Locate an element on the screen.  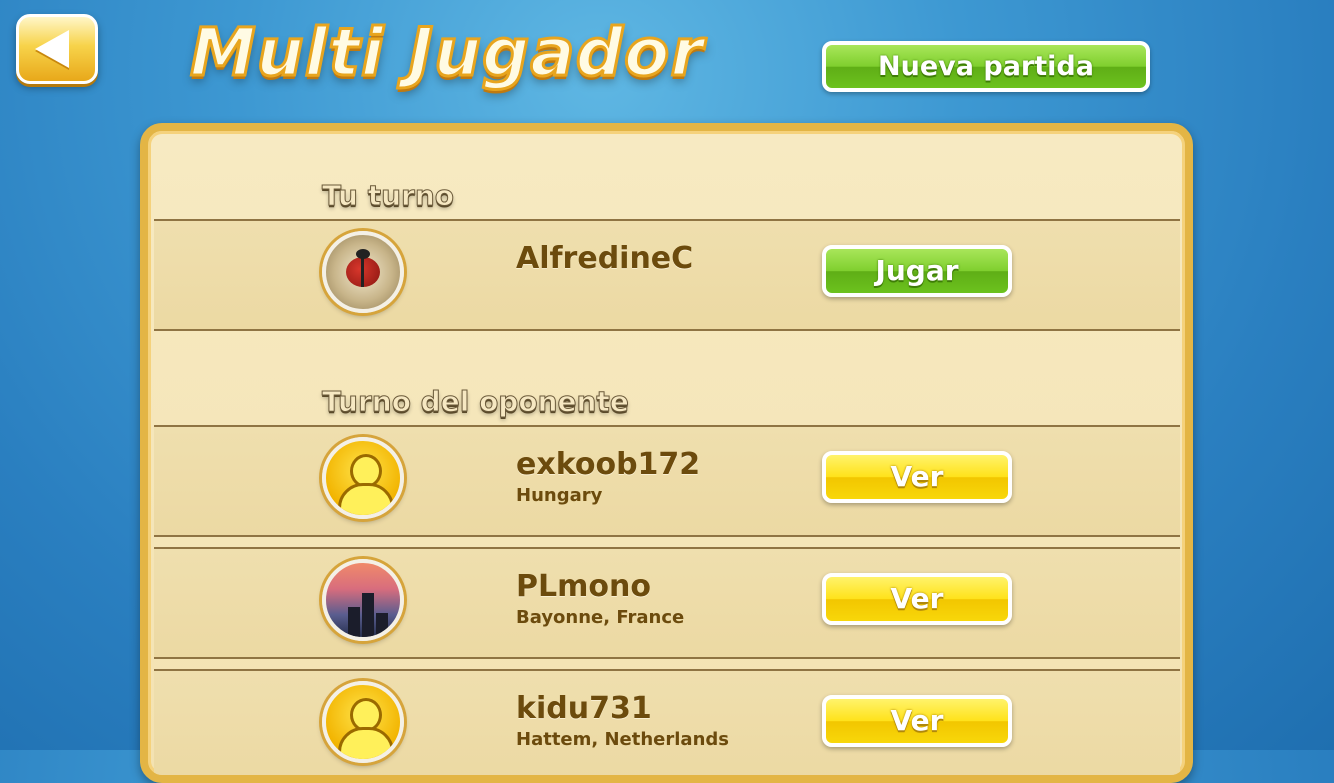
player-name: PLmono is located at coordinates (583, 586).